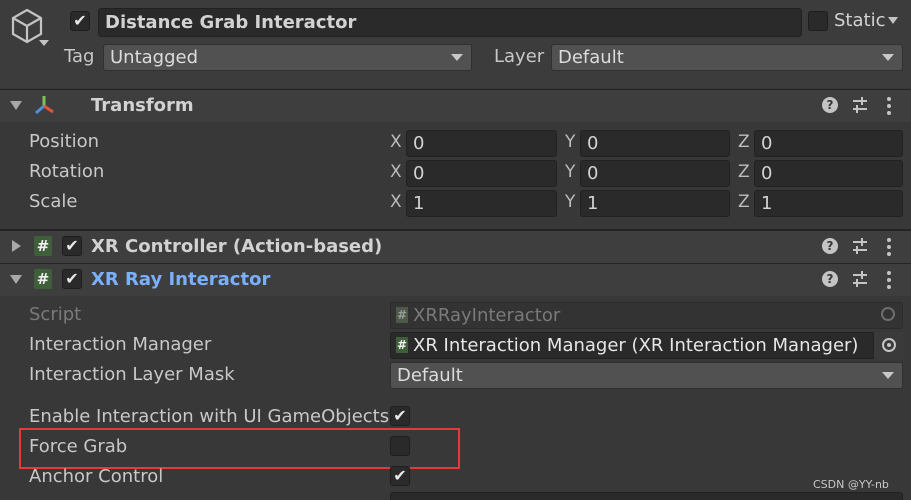 The image size is (911, 500). Describe the element at coordinates (430, 375) in the screenshot. I see `layer-mask-value: Default` at that location.